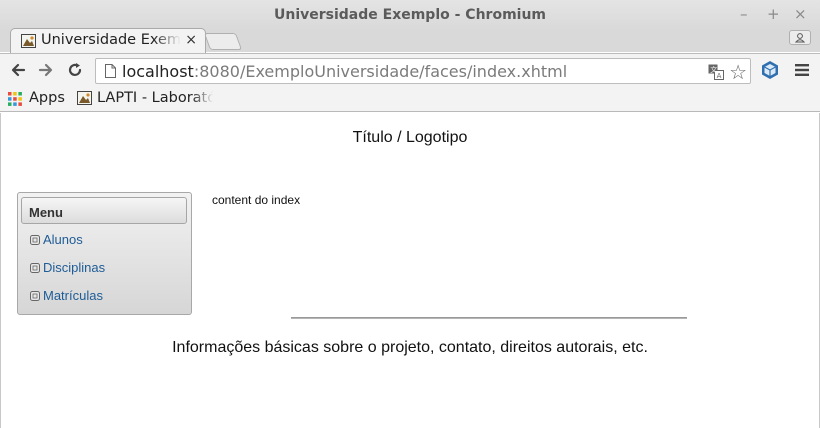  What do you see at coordinates (744, 14) in the screenshot?
I see `minimize-button: –` at bounding box center [744, 14].